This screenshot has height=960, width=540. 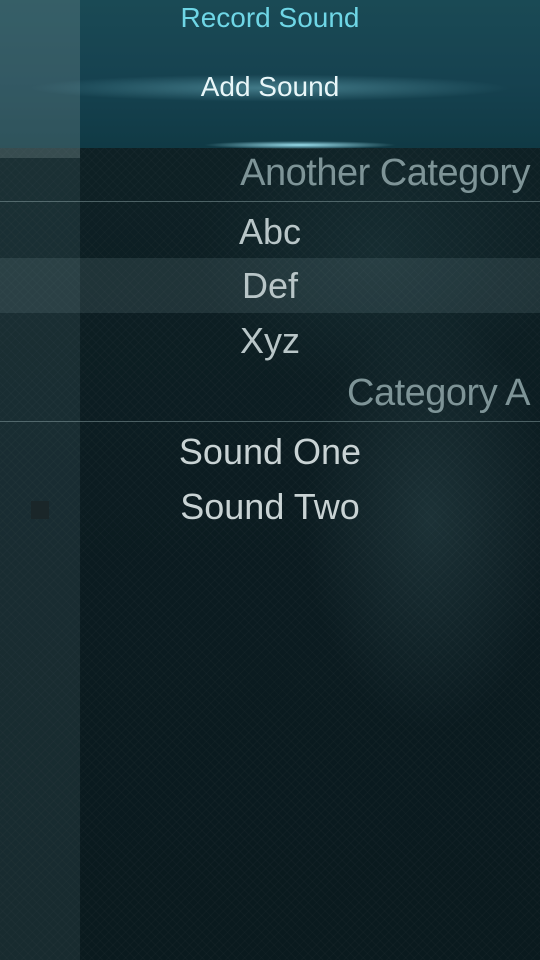 I want to click on list-item-sound-one: Sound One, so click(x=270, y=451).